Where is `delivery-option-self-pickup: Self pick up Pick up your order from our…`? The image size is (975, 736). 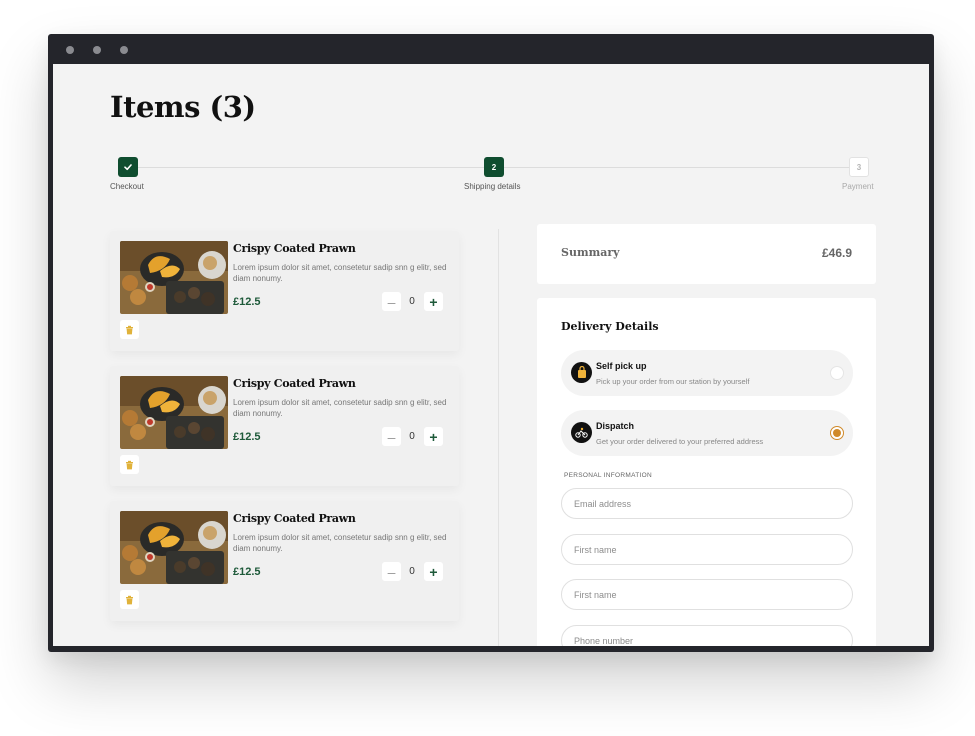
delivery-option-self-pickup: Self pick up Pick up your order from our… is located at coordinates (707, 373).